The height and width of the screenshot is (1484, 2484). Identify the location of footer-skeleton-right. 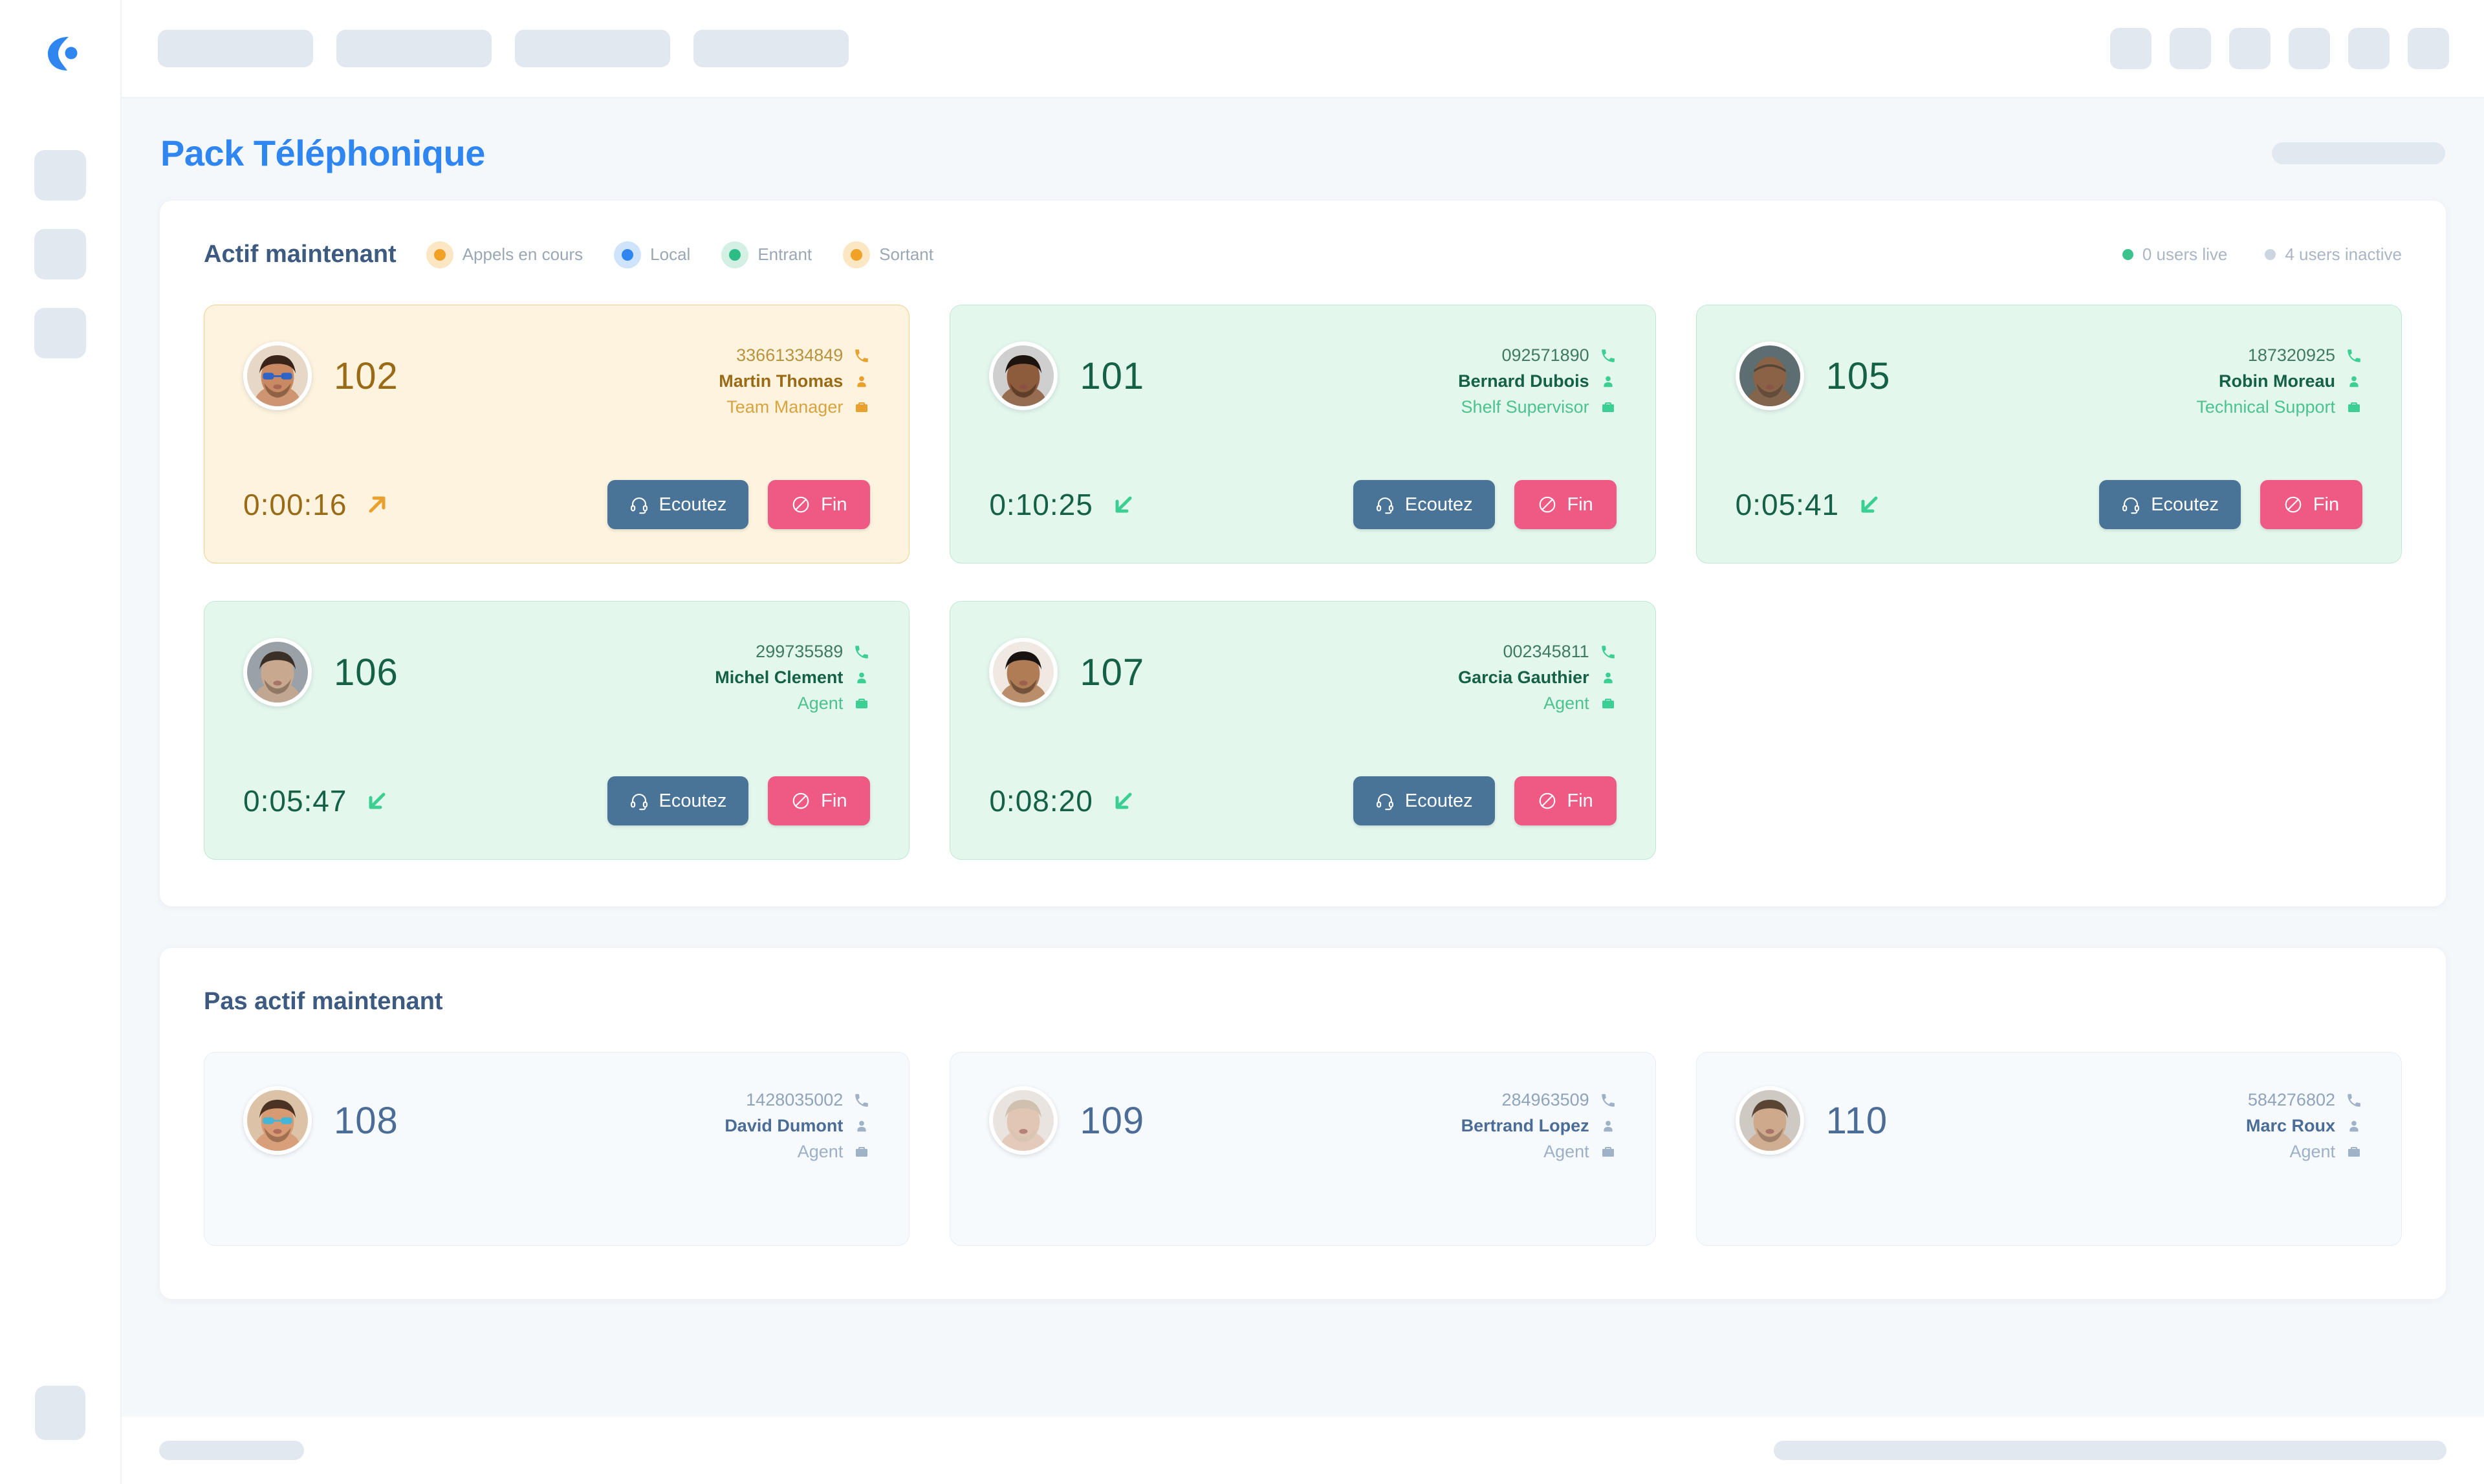
(2110, 1450).